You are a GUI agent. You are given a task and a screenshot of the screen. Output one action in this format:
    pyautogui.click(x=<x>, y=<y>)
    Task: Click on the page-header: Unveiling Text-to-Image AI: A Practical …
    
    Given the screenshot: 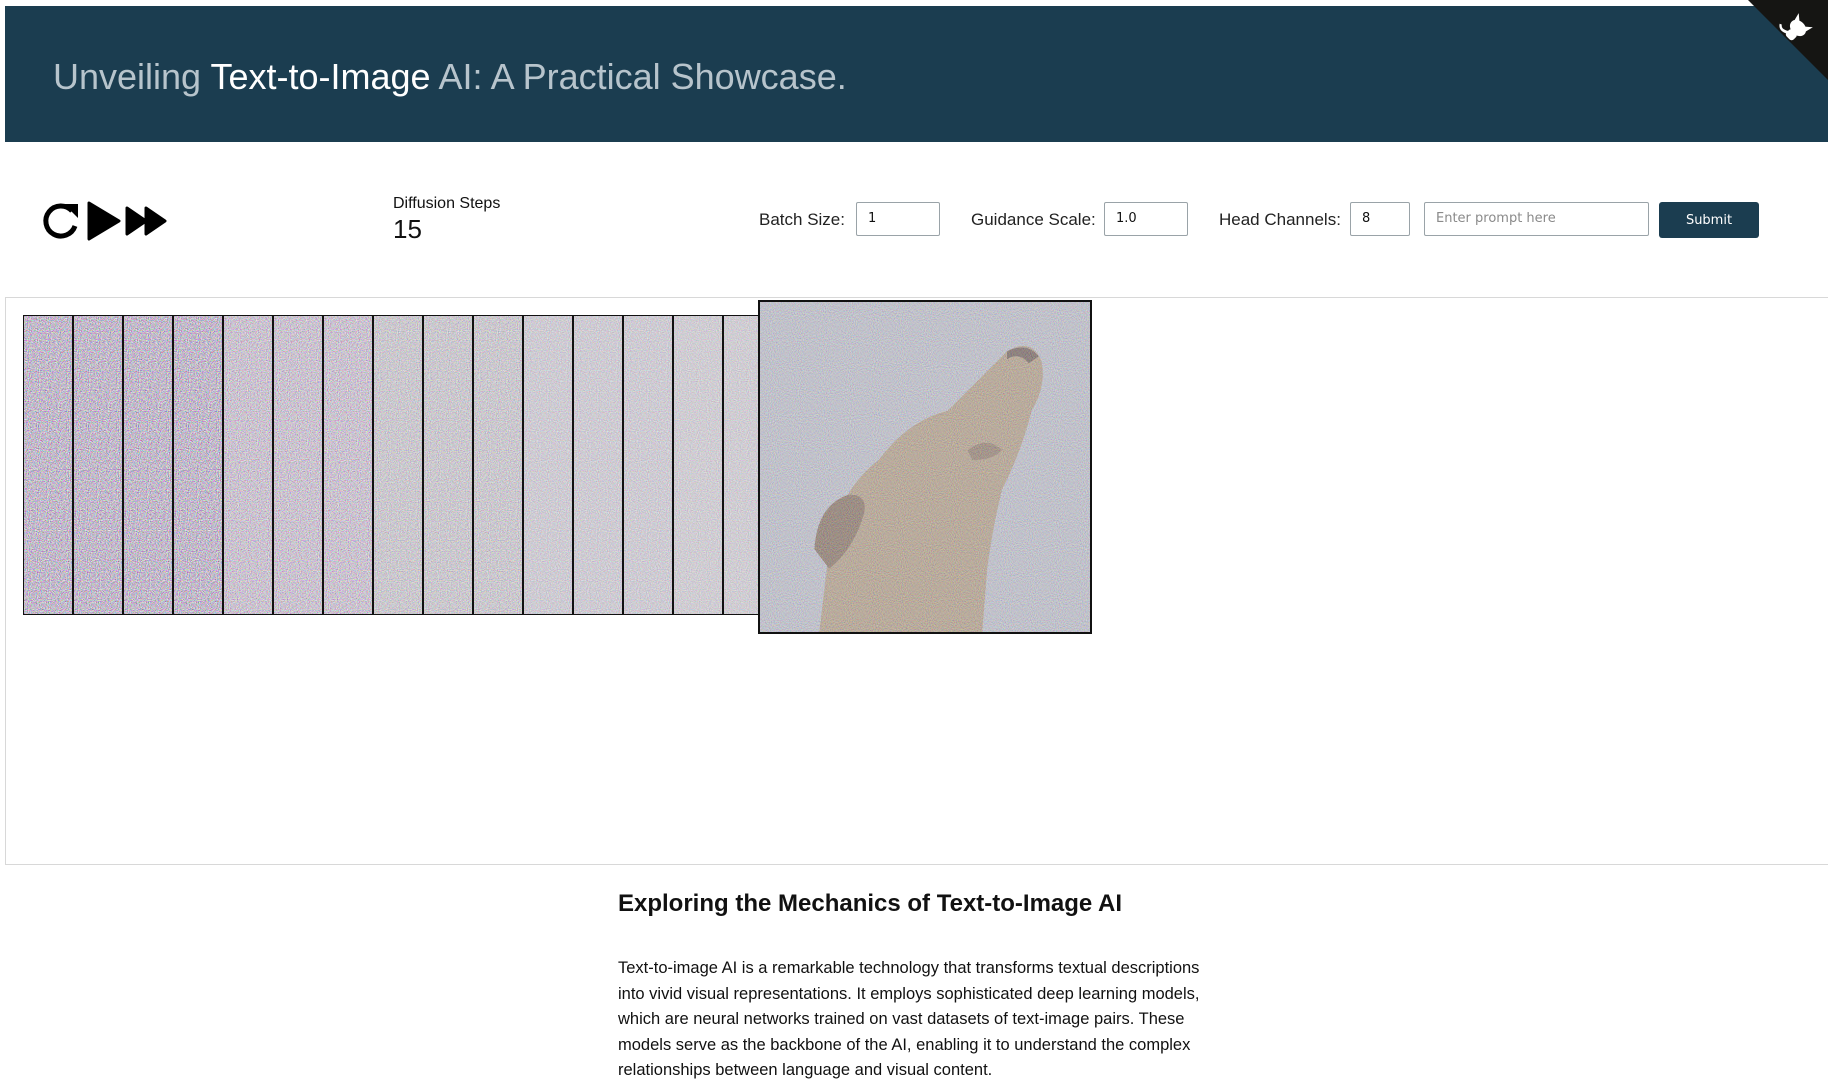 What is the action you would take?
    pyautogui.click(x=916, y=74)
    